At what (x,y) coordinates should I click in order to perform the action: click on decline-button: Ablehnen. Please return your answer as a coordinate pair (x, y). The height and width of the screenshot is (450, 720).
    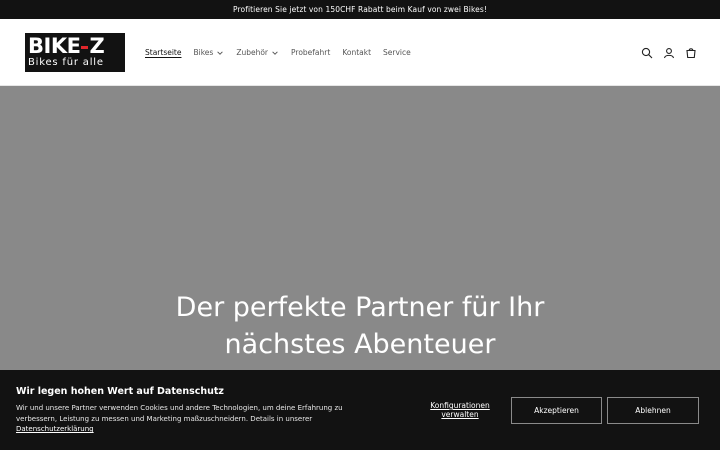
    Looking at the image, I should click on (653, 410).